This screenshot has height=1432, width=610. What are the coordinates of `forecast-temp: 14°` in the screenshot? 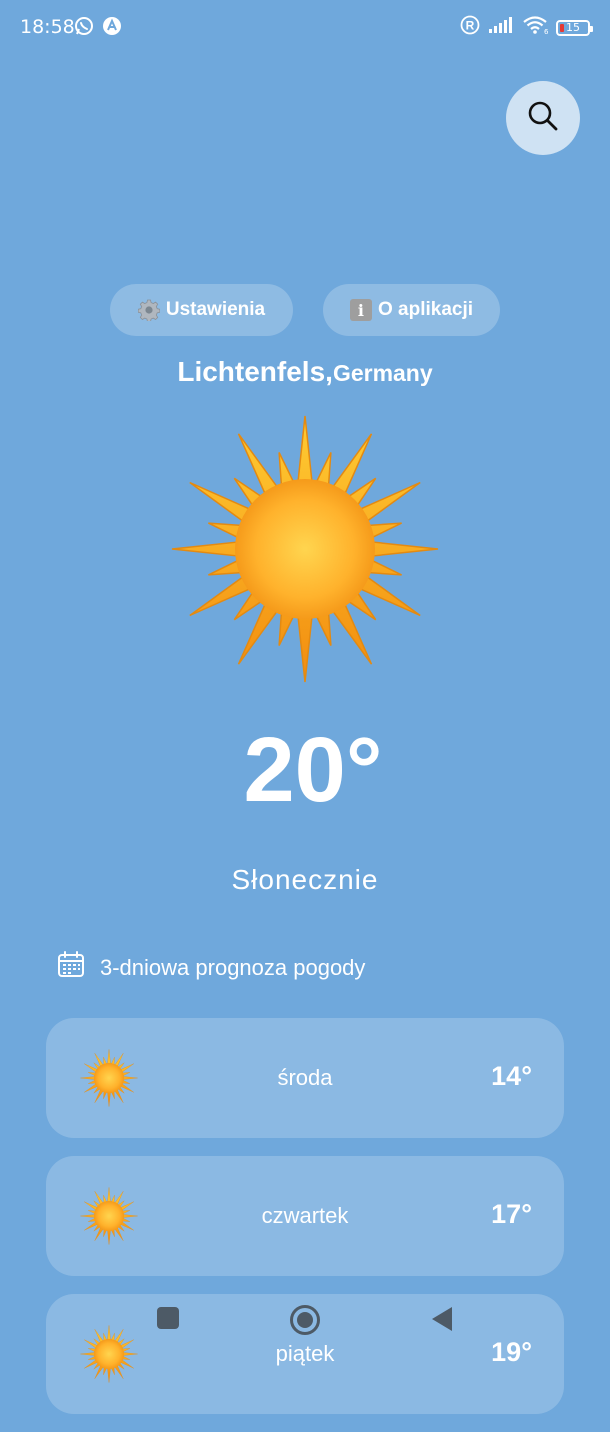 It's located at (511, 1076).